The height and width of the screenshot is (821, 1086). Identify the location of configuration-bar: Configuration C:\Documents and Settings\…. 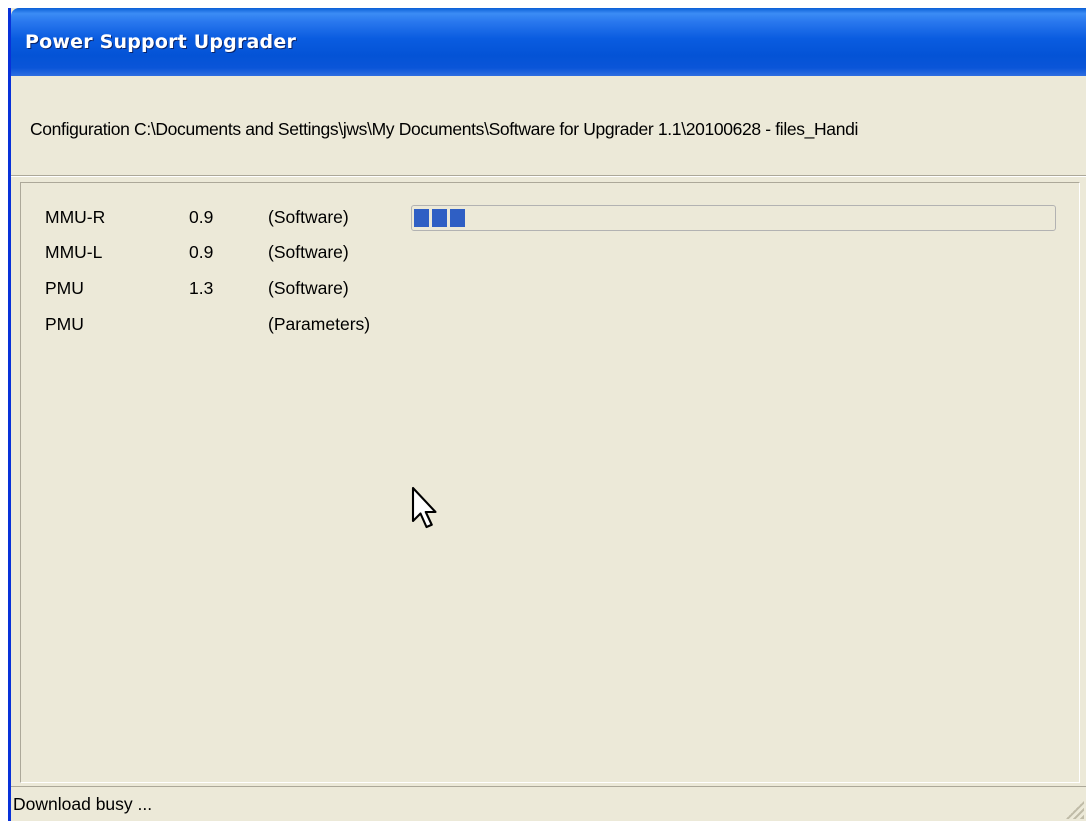
(548, 126).